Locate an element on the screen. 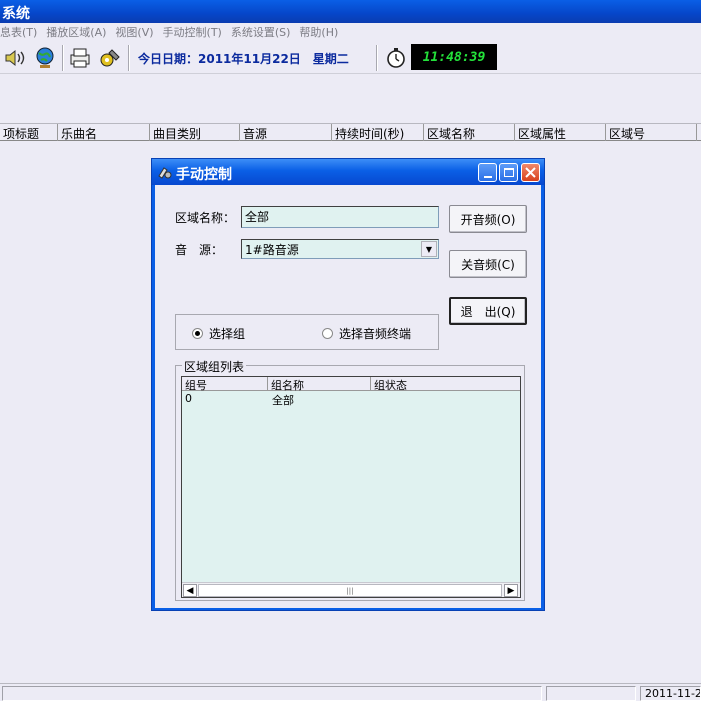  column-header: 区域名称 is located at coordinates (469, 132).